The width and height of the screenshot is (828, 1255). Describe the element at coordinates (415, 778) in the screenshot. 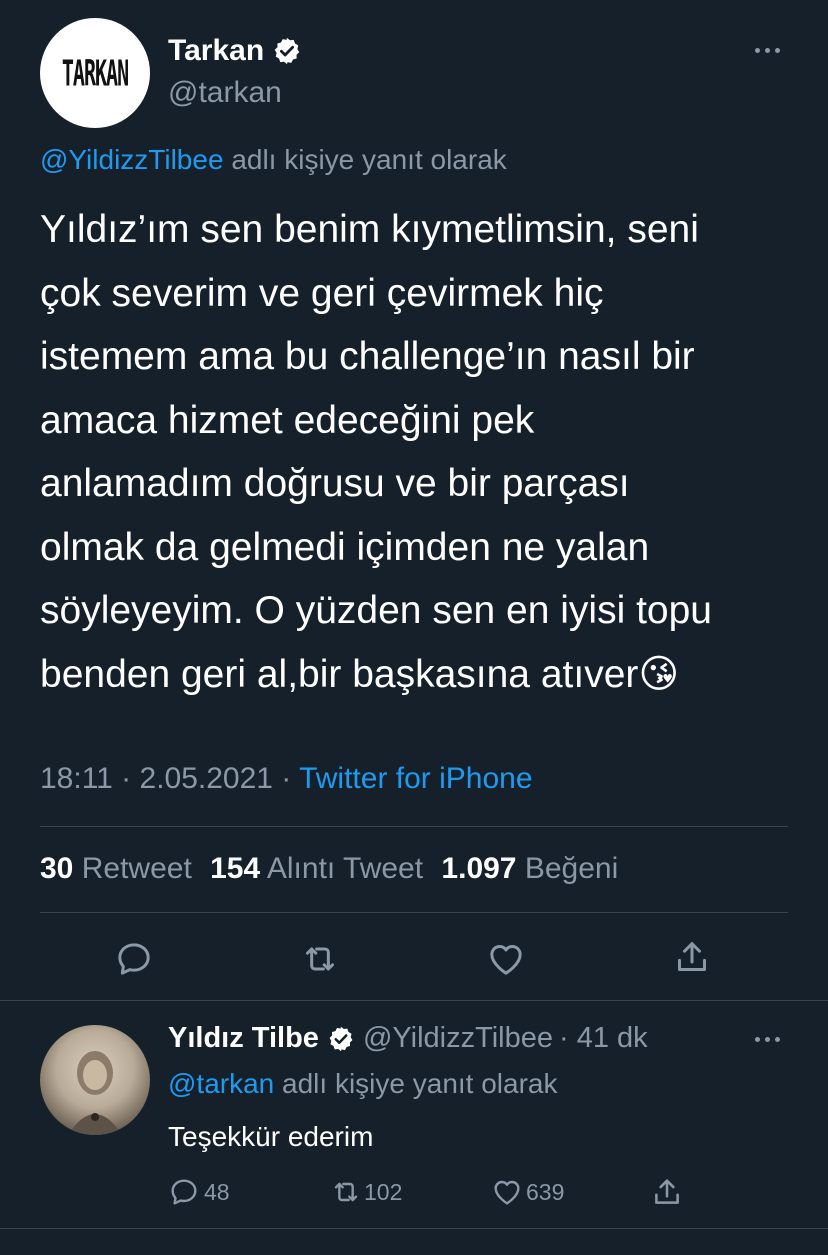

I see `tweet-source: Twitter for iPhone` at that location.